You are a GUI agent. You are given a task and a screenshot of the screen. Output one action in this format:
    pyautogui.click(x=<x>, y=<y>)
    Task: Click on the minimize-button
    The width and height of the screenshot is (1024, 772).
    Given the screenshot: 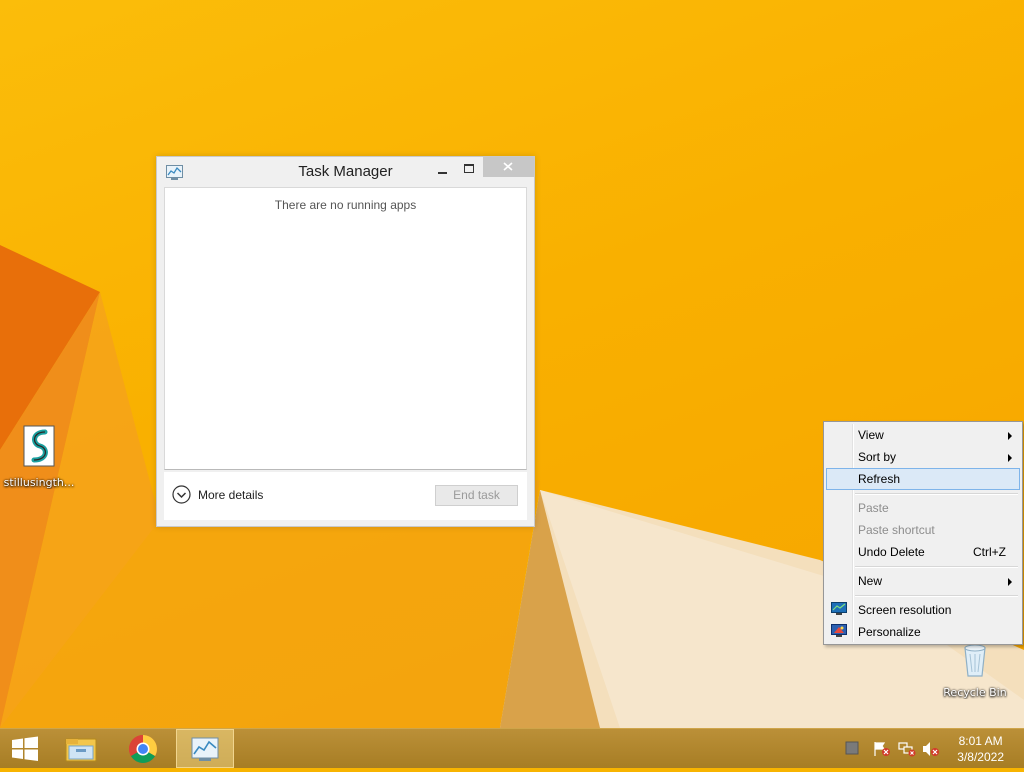 What is the action you would take?
    pyautogui.click(x=443, y=171)
    